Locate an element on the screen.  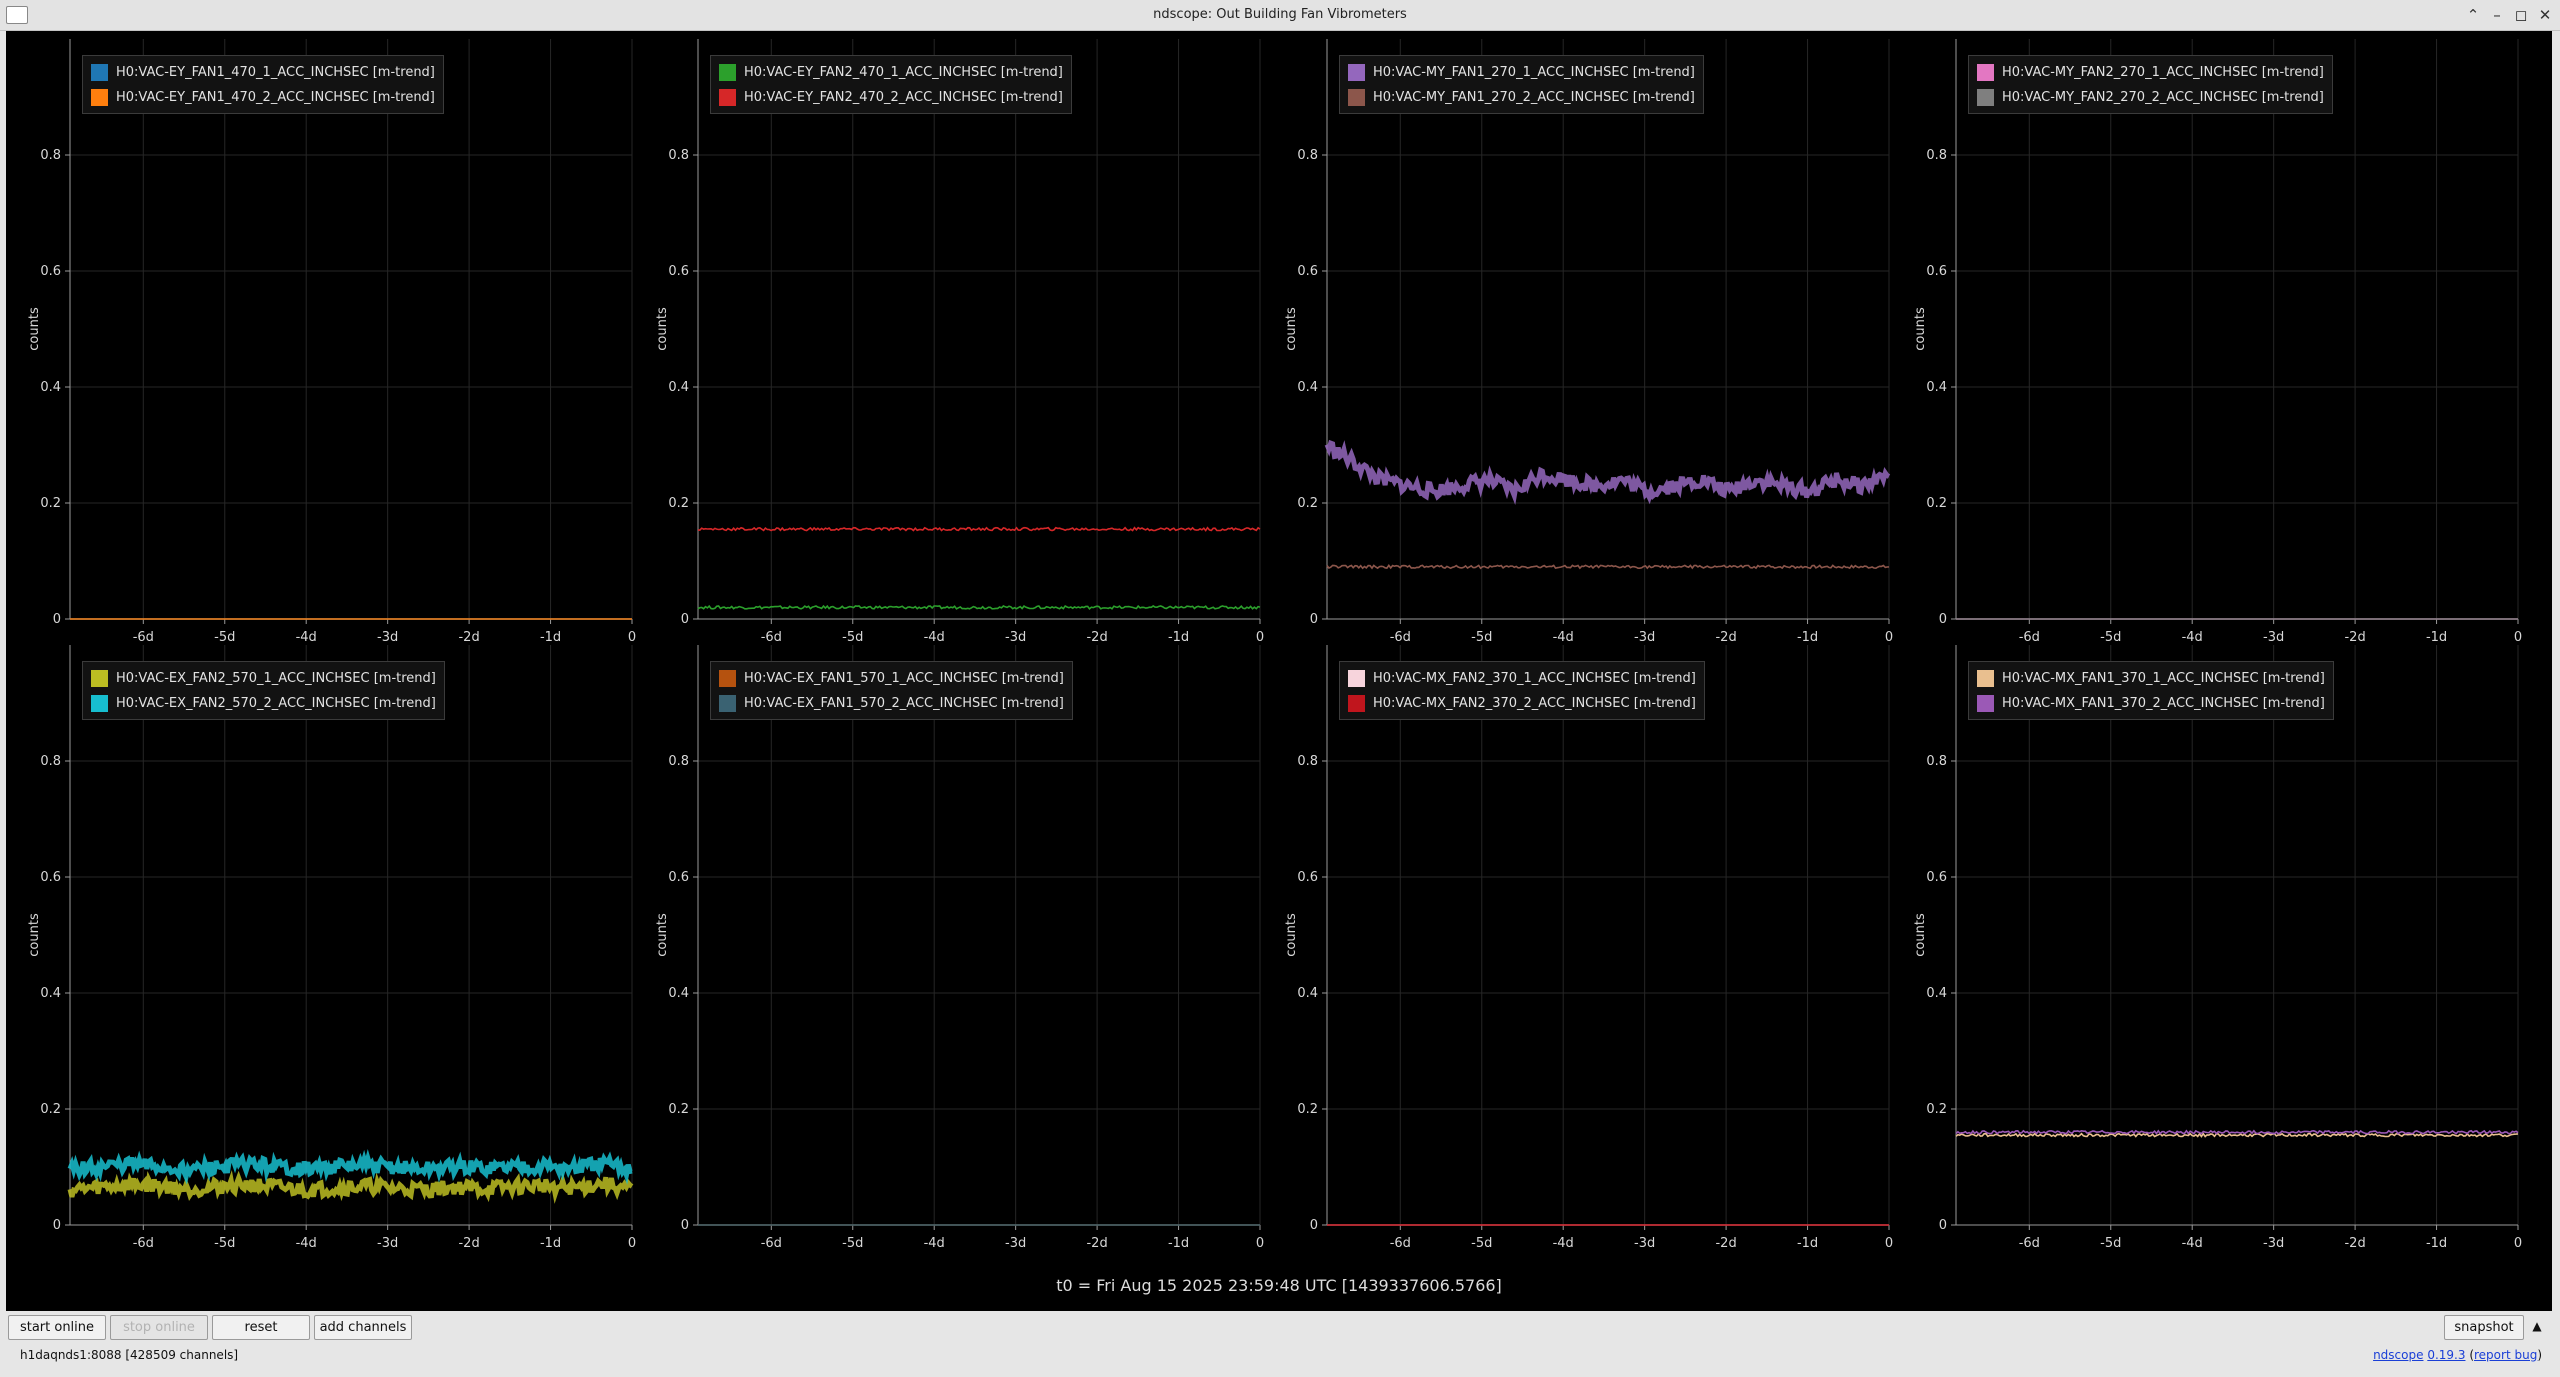
window-title: ndscope: Out Building Fan Vibrometers is located at coordinates (1280, 14).